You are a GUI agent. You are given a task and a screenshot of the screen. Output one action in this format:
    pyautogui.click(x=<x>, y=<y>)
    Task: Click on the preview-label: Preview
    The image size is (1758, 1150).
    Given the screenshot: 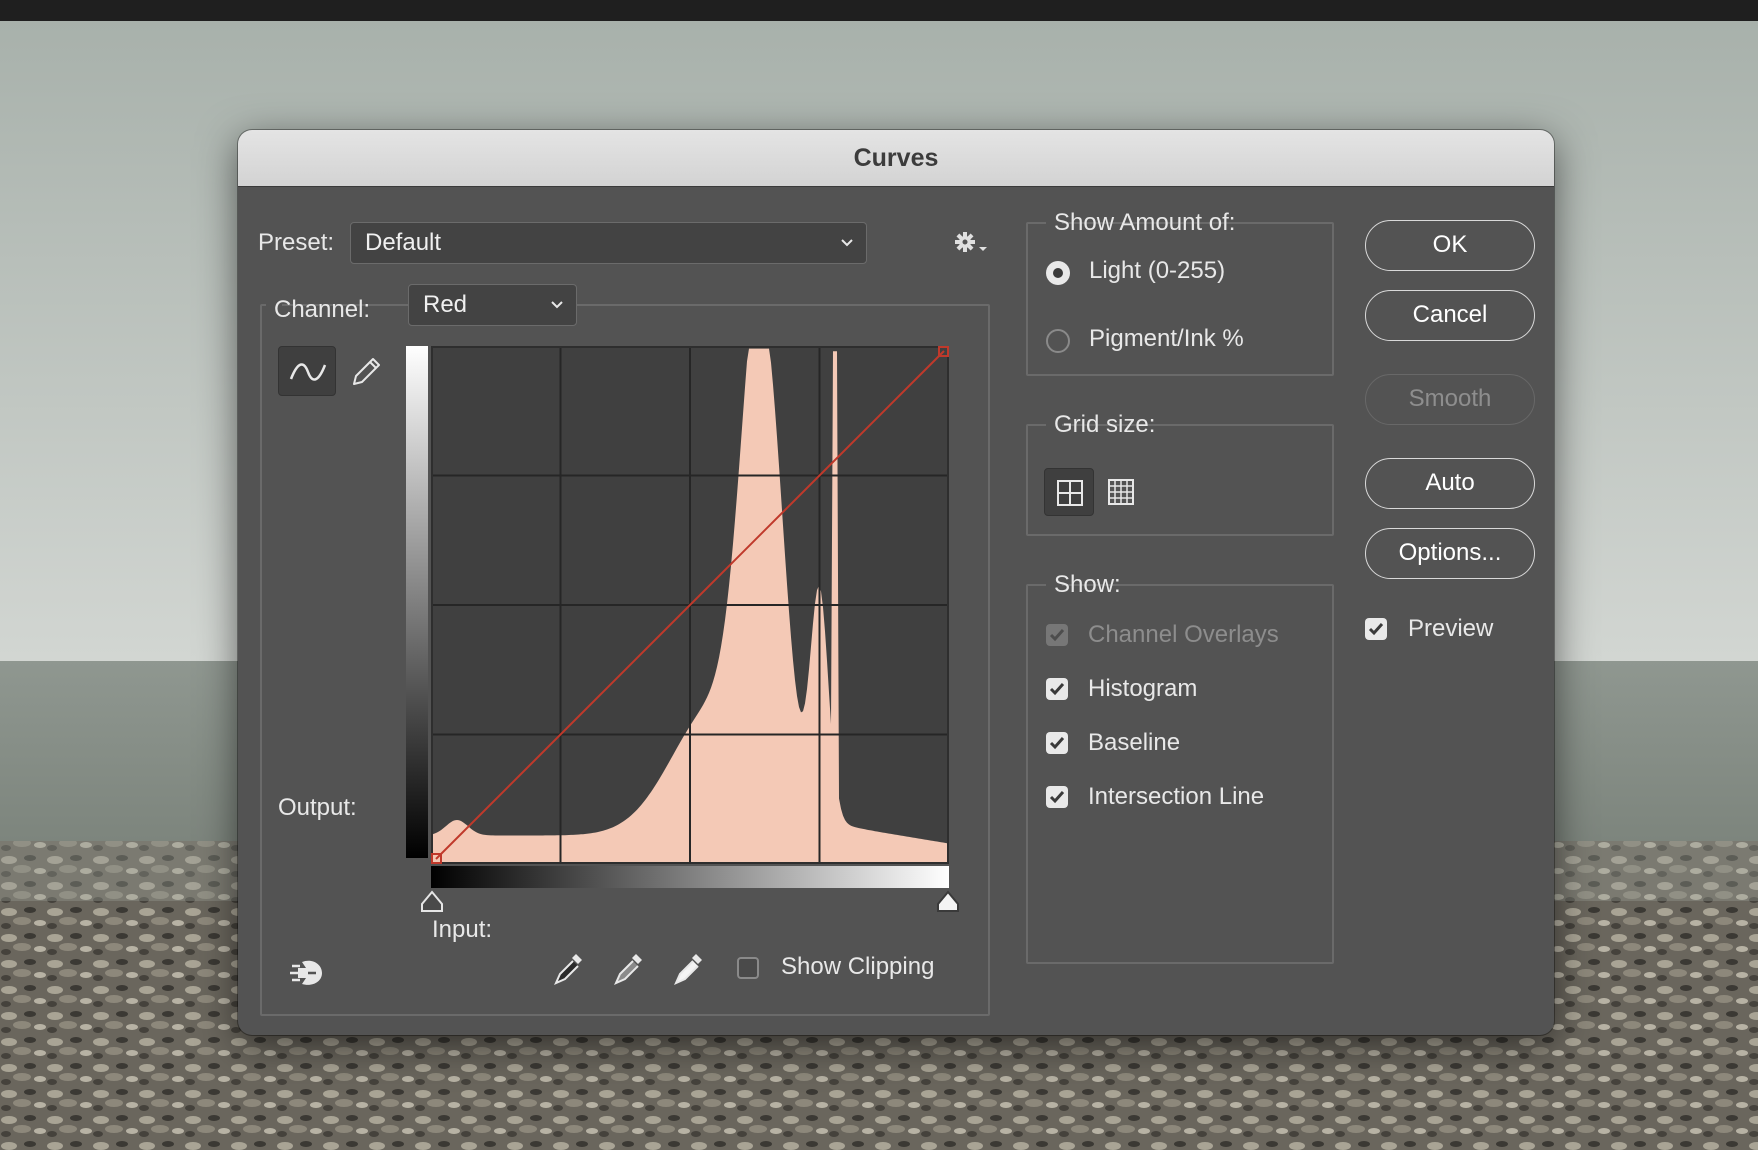 What is the action you would take?
    pyautogui.click(x=1451, y=628)
    